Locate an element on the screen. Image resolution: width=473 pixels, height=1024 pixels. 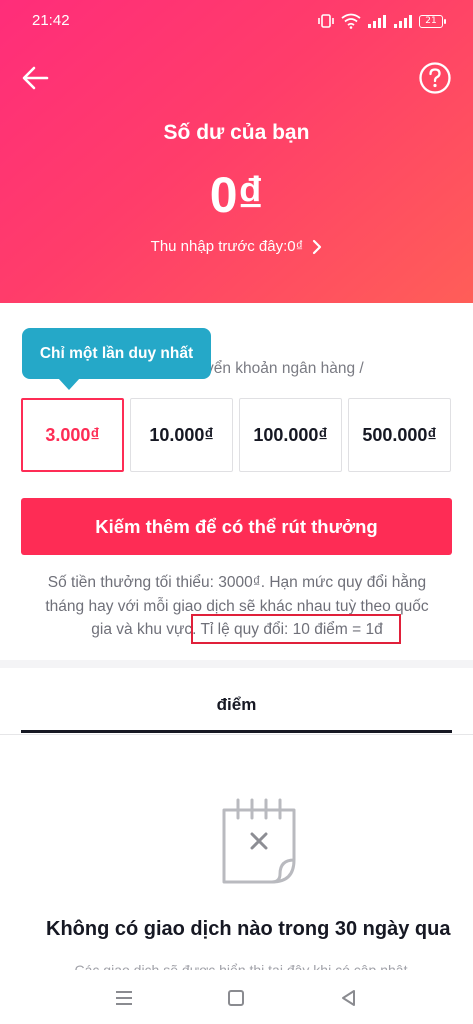
status-bar: 21:42 21 is located at coordinates (236, 20).